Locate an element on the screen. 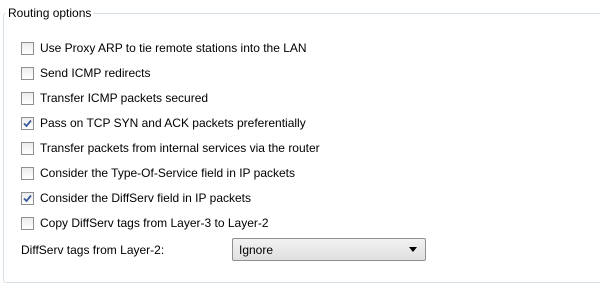  pass-tcp-syn-ack-checkbox is located at coordinates (27, 123).